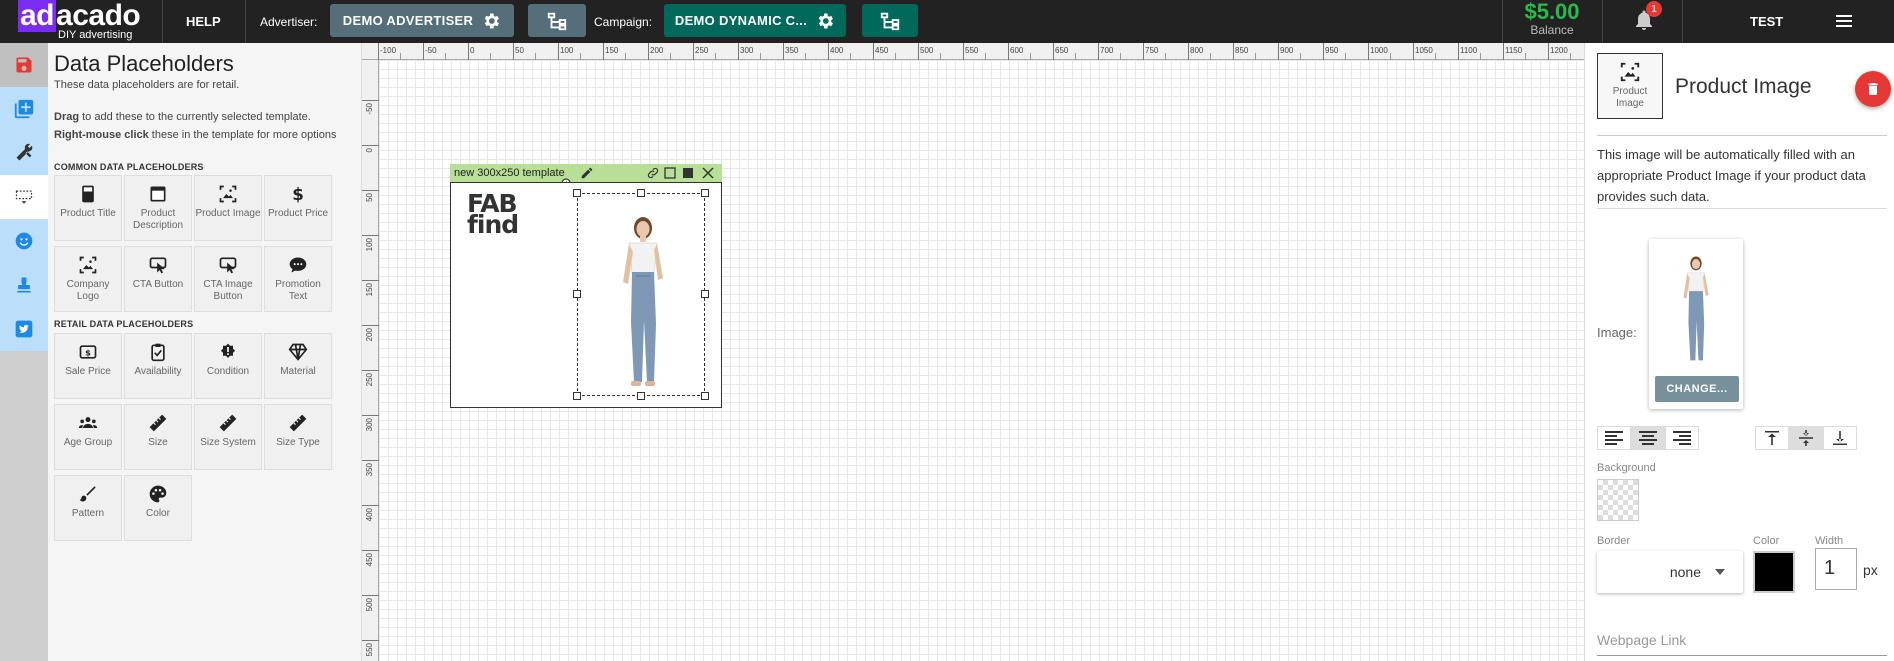 The height and width of the screenshot is (661, 1894). What do you see at coordinates (228, 279) in the screenshot?
I see `placeholder-cta-image-button: CTA Image Button` at bounding box center [228, 279].